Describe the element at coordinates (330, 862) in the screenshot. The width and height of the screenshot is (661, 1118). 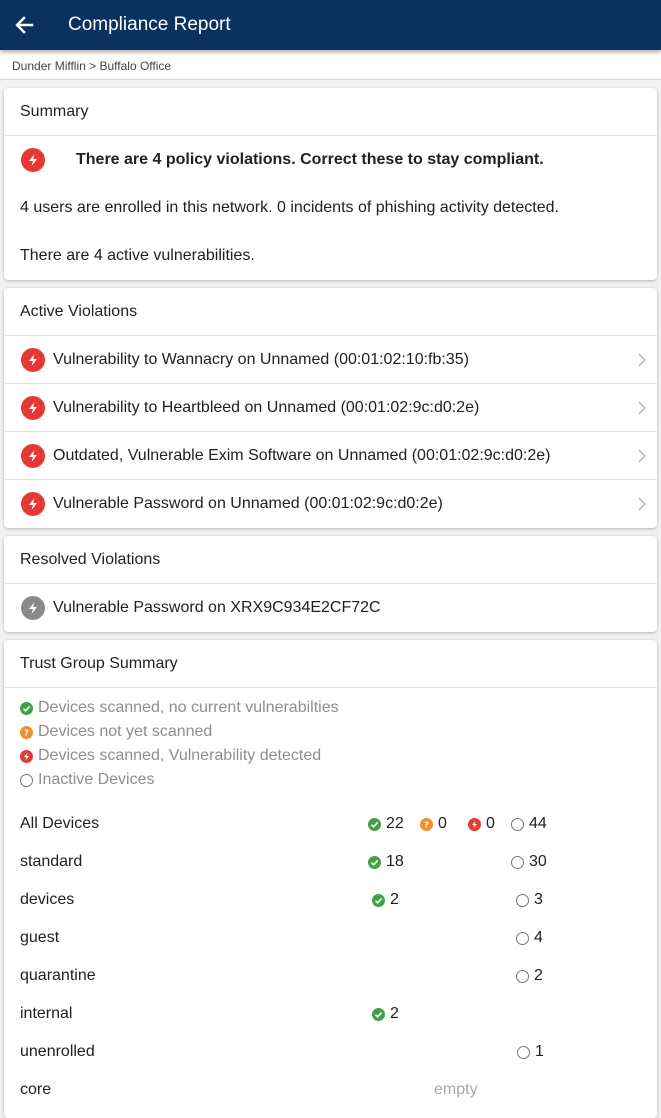
I see `group-row: standard 18 30` at that location.